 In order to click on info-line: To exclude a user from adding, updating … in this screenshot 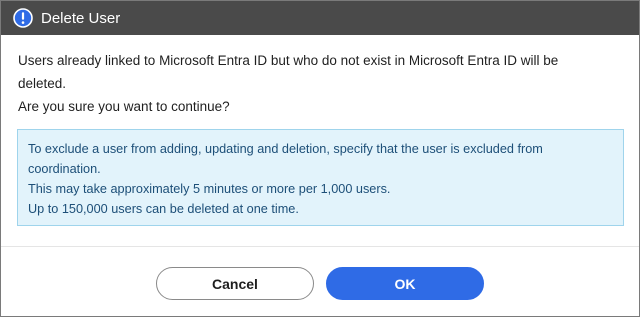, I will do `click(285, 149)`.